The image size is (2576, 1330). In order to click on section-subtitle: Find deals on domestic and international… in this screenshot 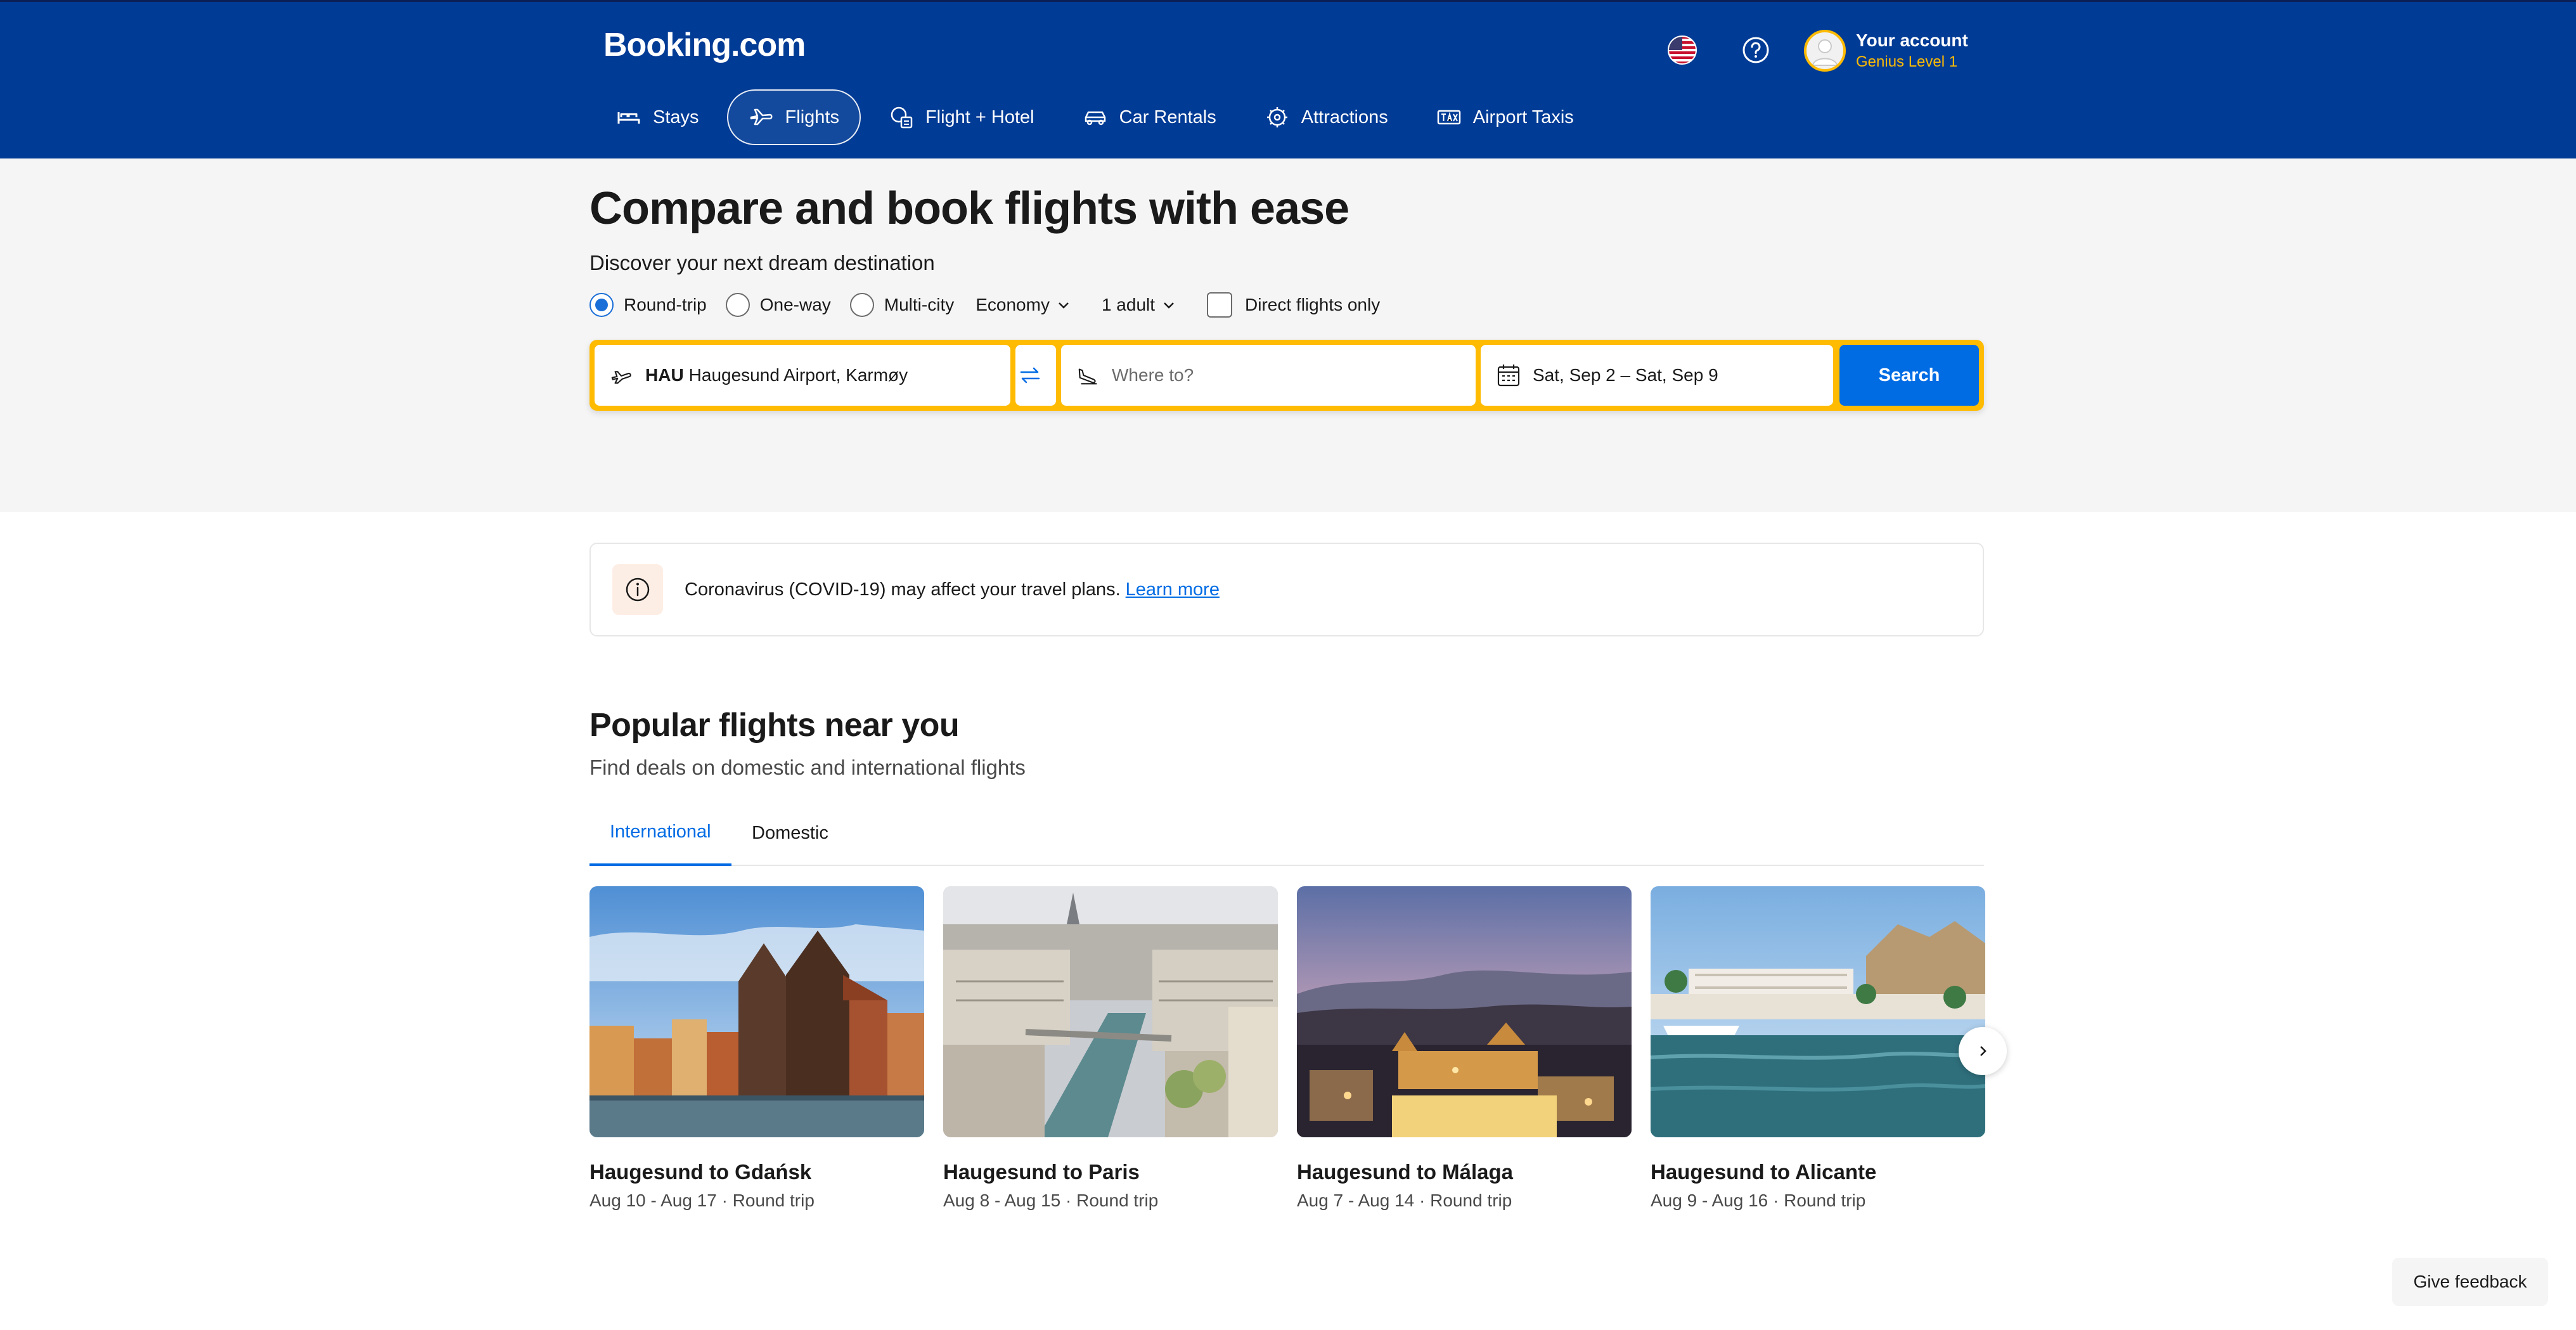, I will do `click(808, 767)`.